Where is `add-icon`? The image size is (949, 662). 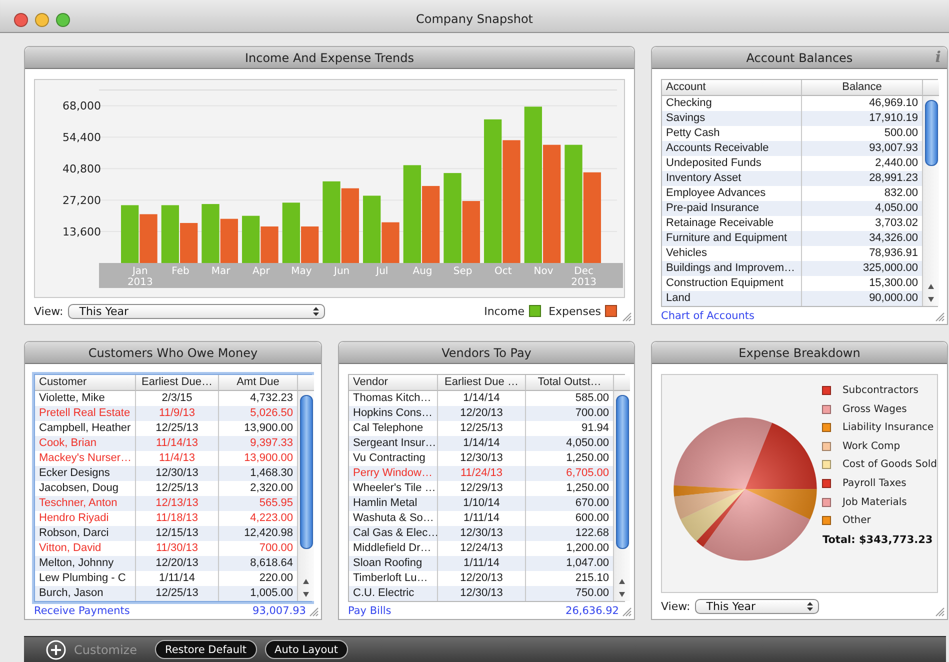
add-icon is located at coordinates (56, 650).